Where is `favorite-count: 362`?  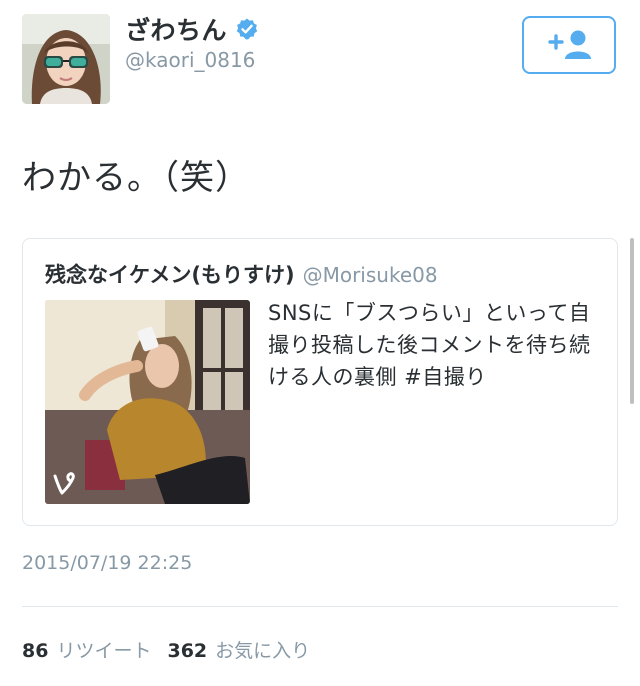 favorite-count: 362 is located at coordinates (187, 651).